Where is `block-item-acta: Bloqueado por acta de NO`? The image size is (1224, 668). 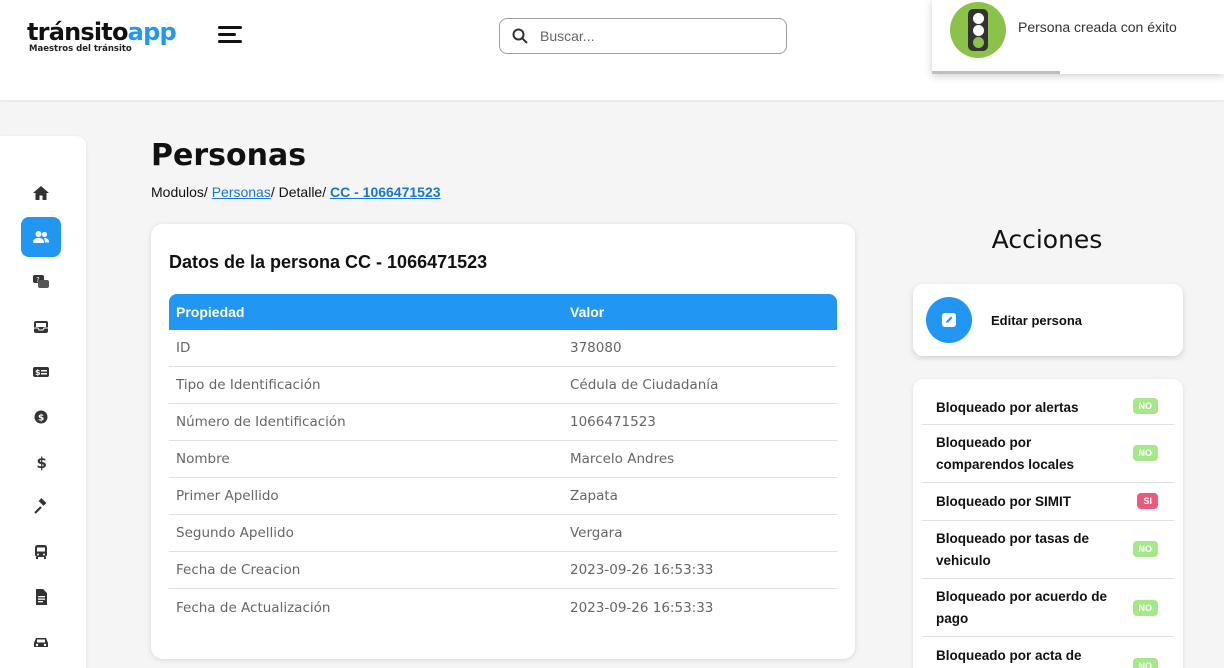 block-item-acta: Bloqueado por acta de NO is located at coordinates (1048, 652).